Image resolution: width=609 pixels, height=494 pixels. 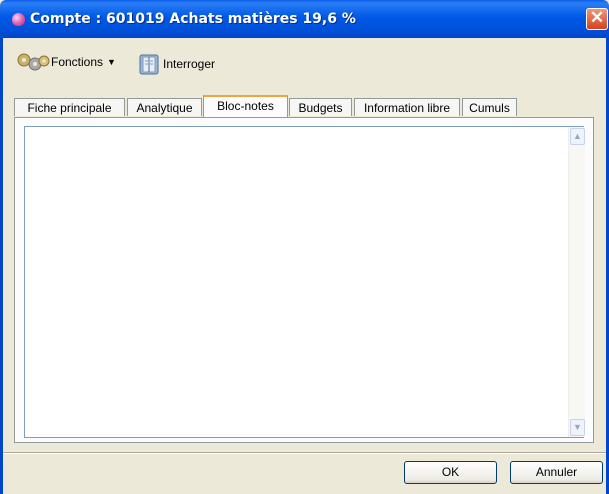 I want to click on tab-cumuls: Cumuls, so click(x=489, y=107).